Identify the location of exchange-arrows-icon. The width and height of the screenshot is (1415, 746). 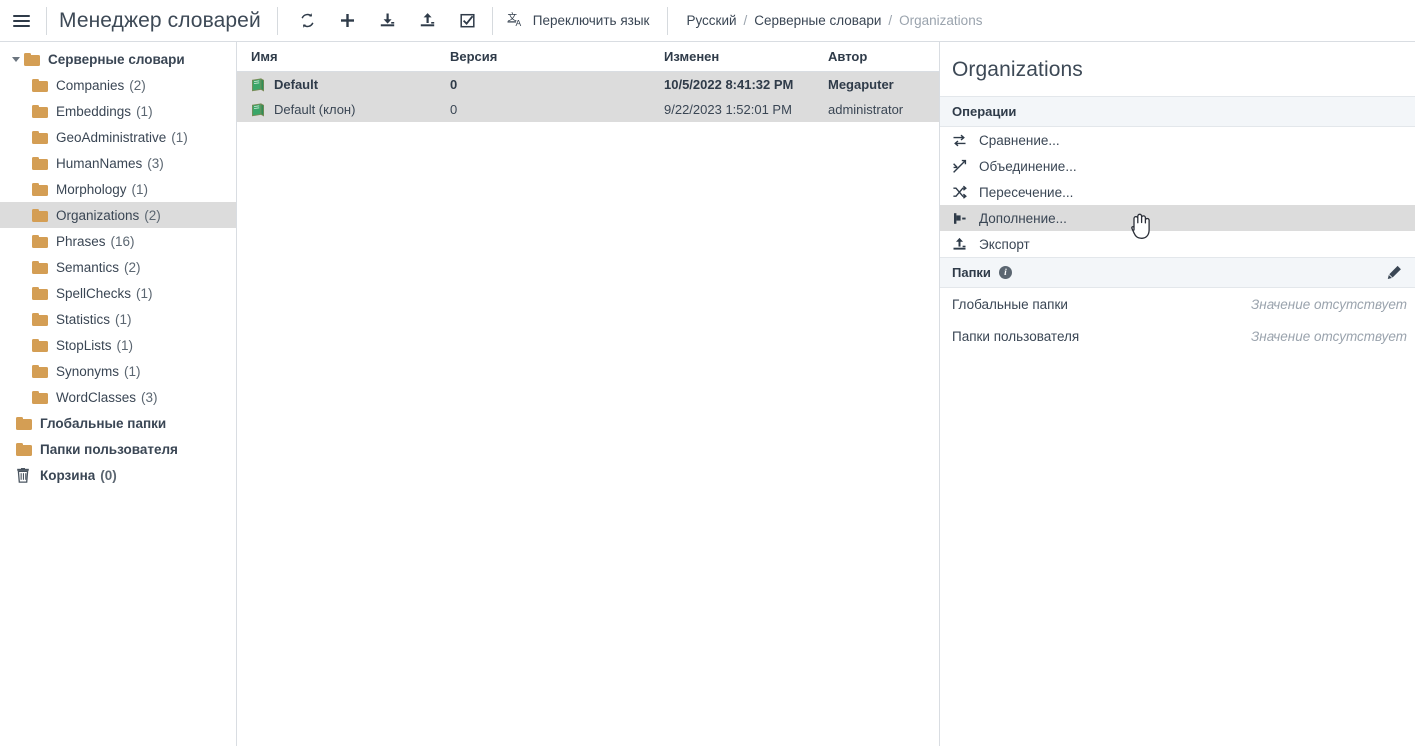
(961, 140).